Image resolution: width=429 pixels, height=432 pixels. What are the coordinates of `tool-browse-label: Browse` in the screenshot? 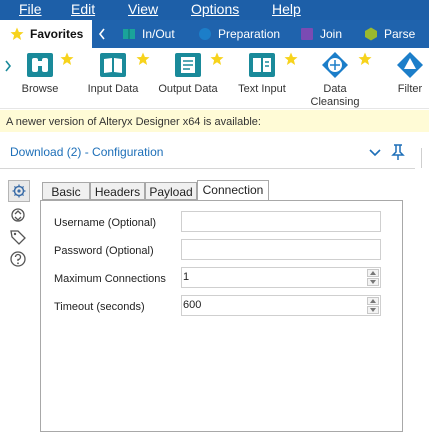 It's located at (40, 89).